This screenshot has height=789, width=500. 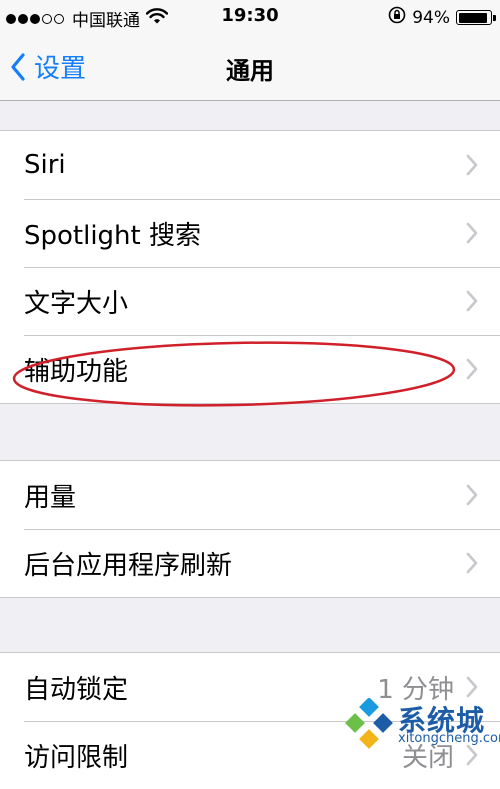 What do you see at coordinates (250, 495) in the screenshot?
I see `settings-row-usage: 用量` at bounding box center [250, 495].